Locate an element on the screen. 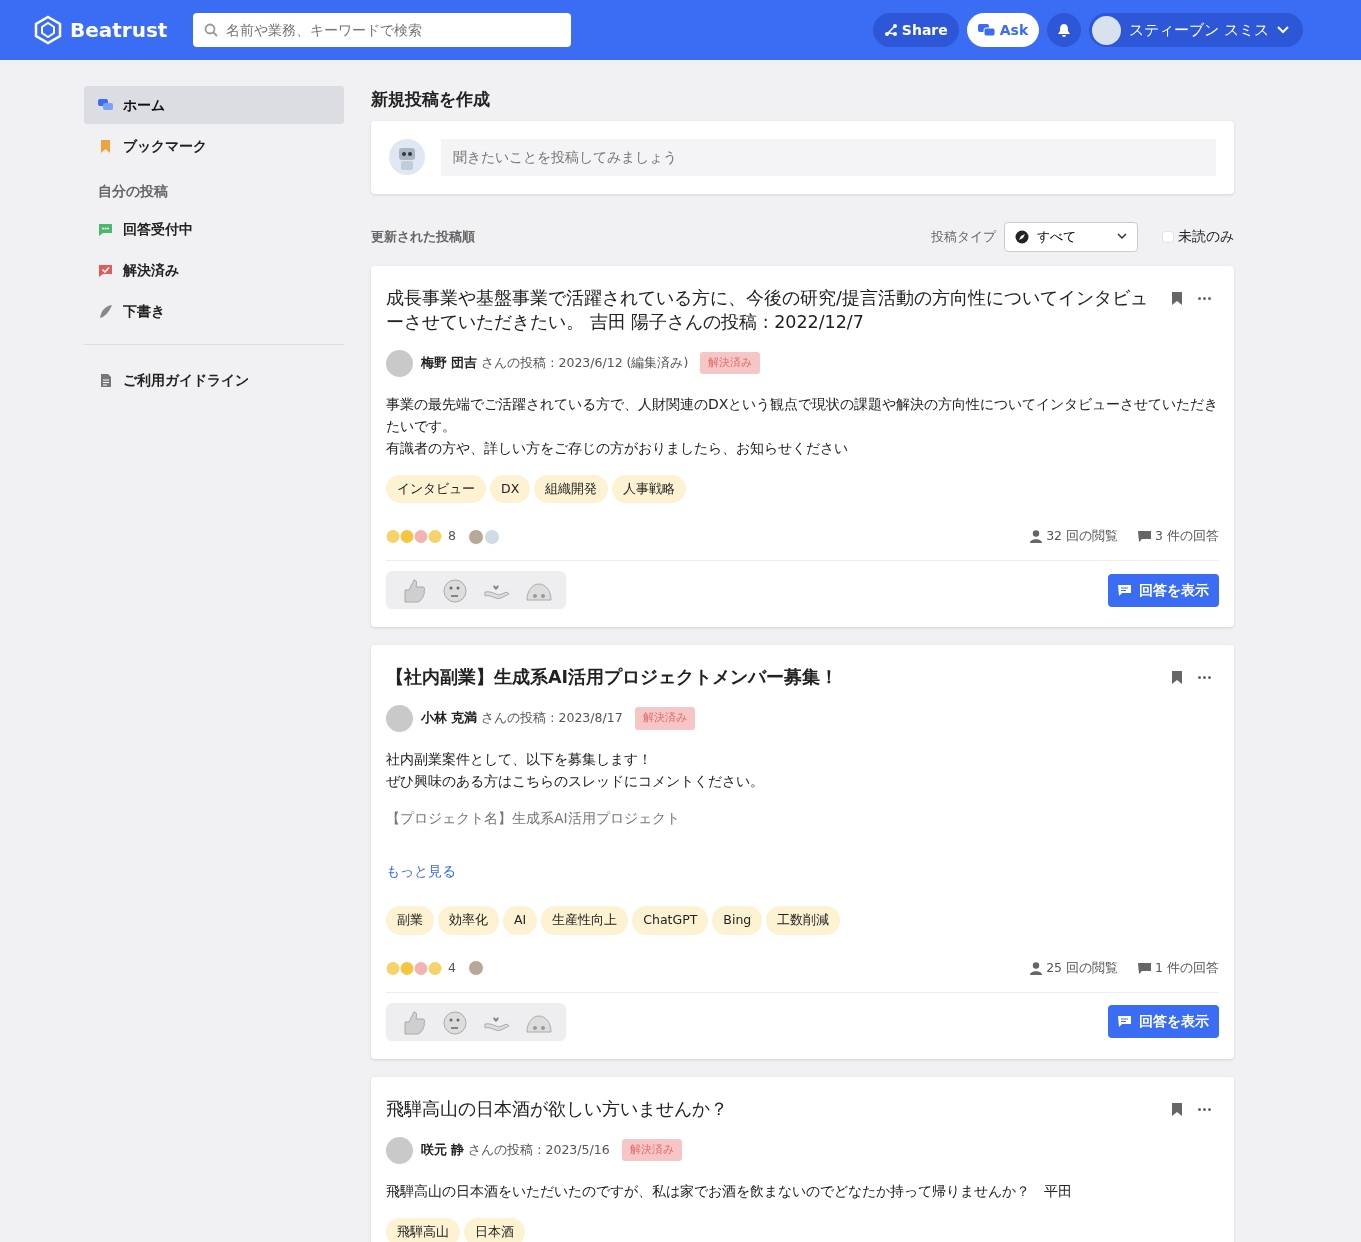  tag: DX is located at coordinates (510, 489).